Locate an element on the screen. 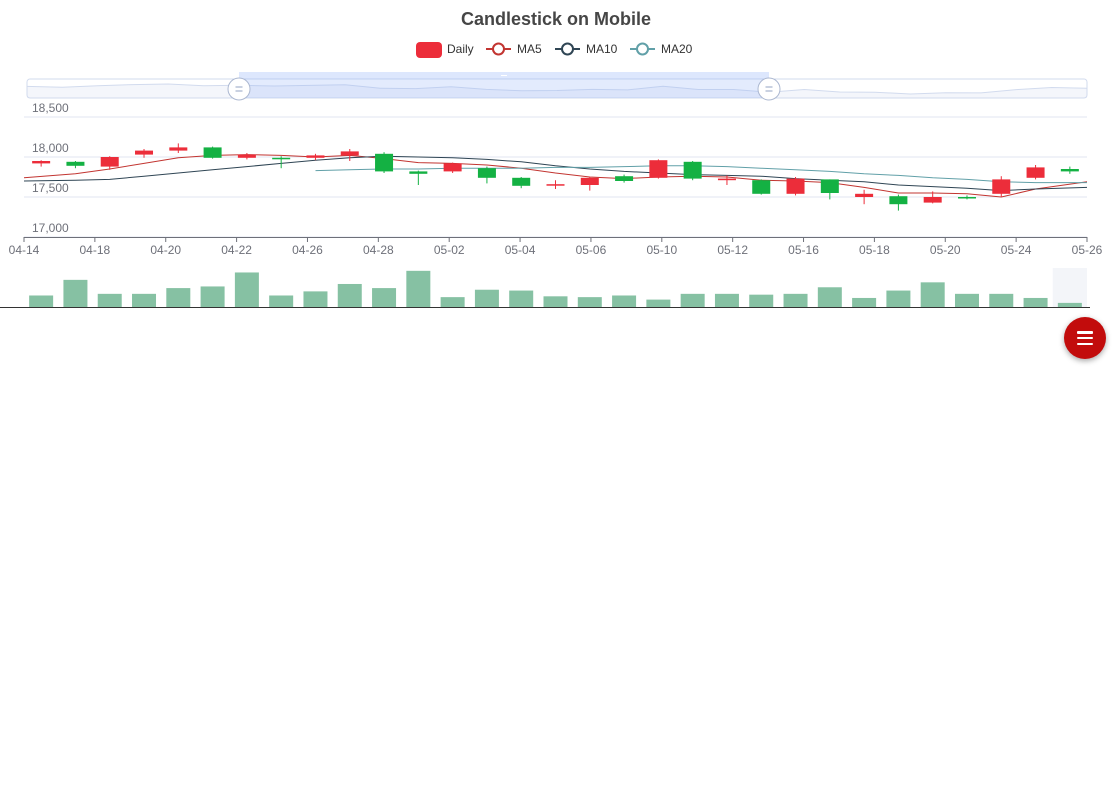 The height and width of the screenshot is (804, 1112). legend-item-ma20: MA20 is located at coordinates (661, 49).